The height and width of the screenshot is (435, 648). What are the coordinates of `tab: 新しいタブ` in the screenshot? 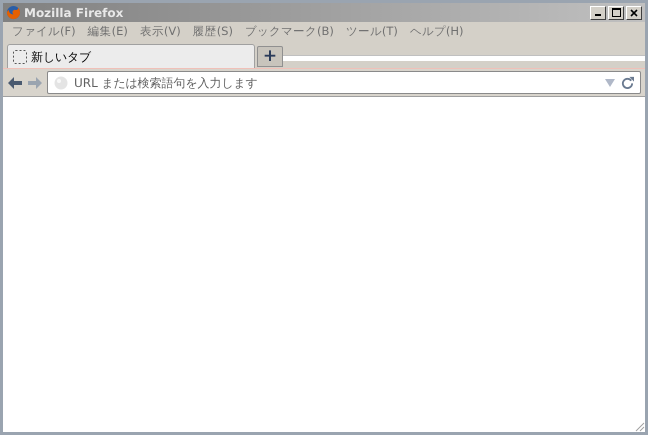 It's located at (131, 56).